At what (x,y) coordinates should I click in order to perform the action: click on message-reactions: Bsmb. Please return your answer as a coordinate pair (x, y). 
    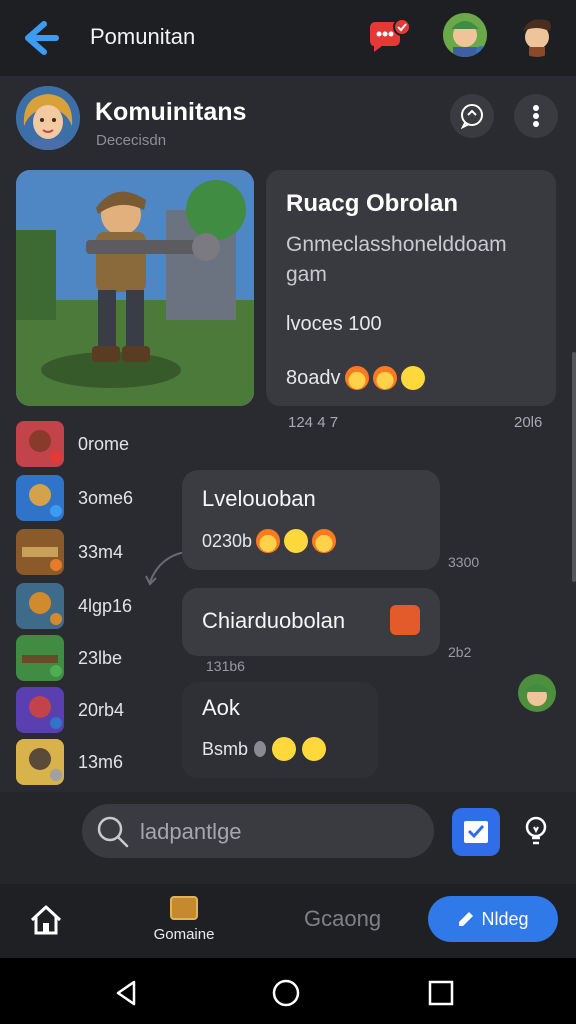
    Looking at the image, I should click on (264, 749).